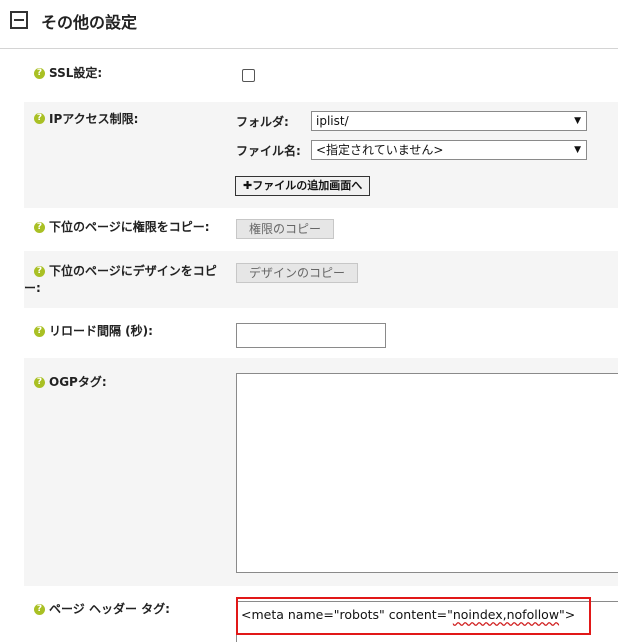  I want to click on file-label: ファイル名:, so click(268, 151).